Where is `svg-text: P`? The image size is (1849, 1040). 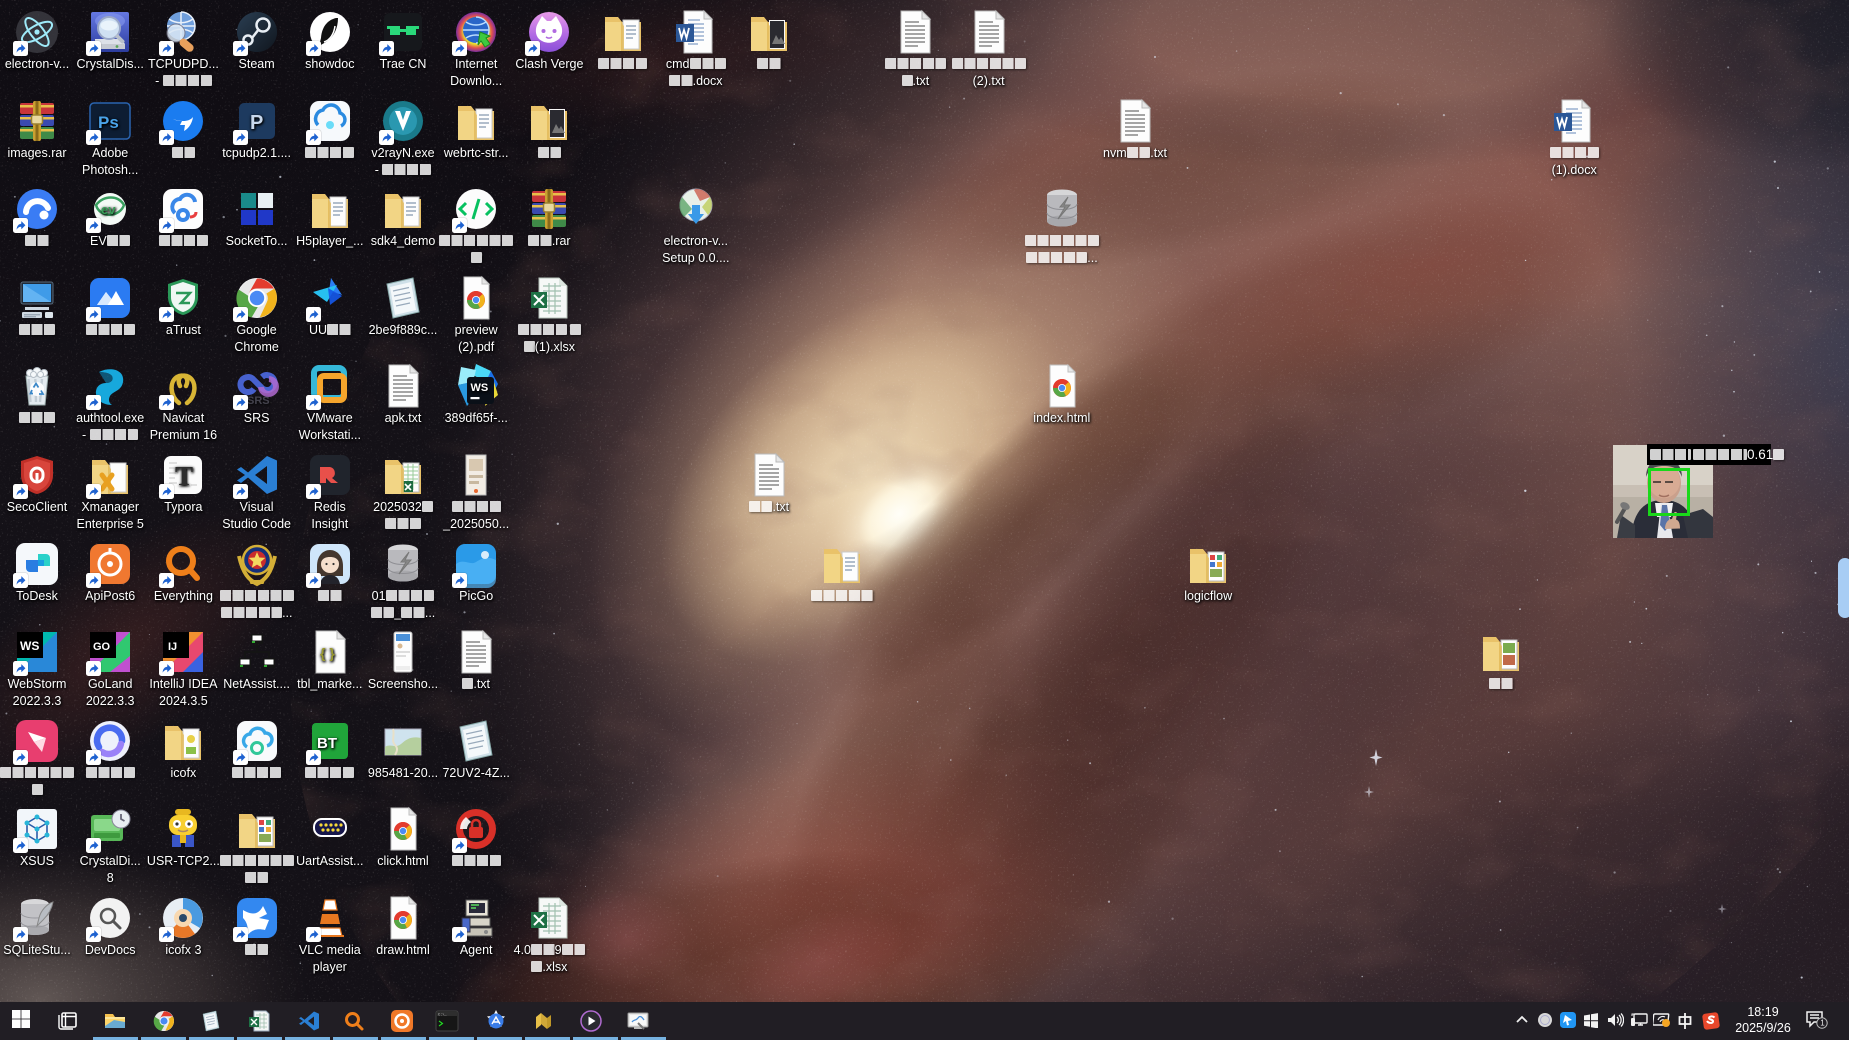 svg-text: P is located at coordinates (256, 123).